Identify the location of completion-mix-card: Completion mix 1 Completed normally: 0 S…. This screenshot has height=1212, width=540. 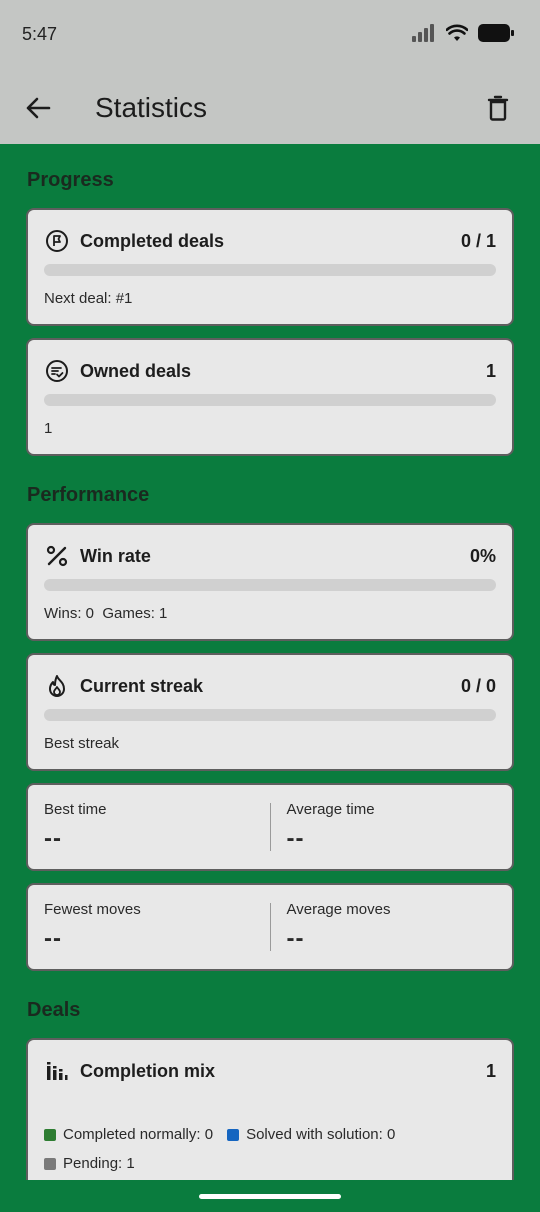
(270, 1109).